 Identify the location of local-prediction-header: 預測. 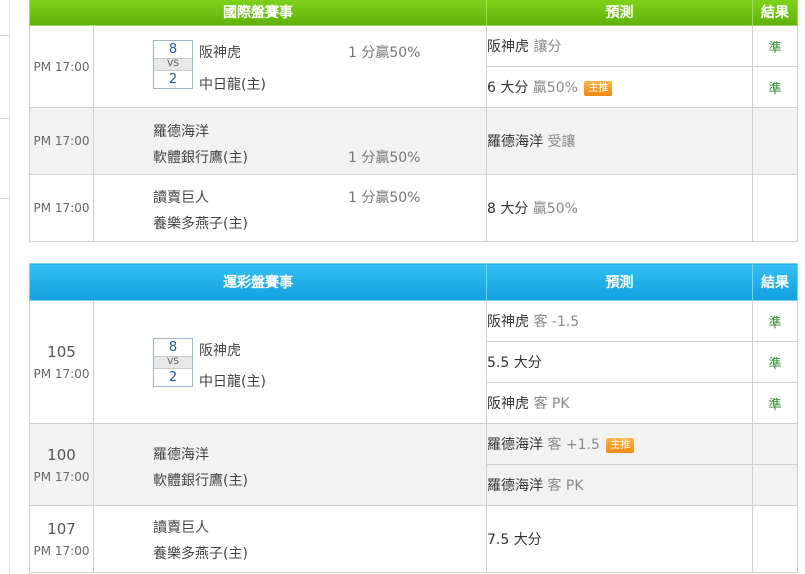
(619, 282).